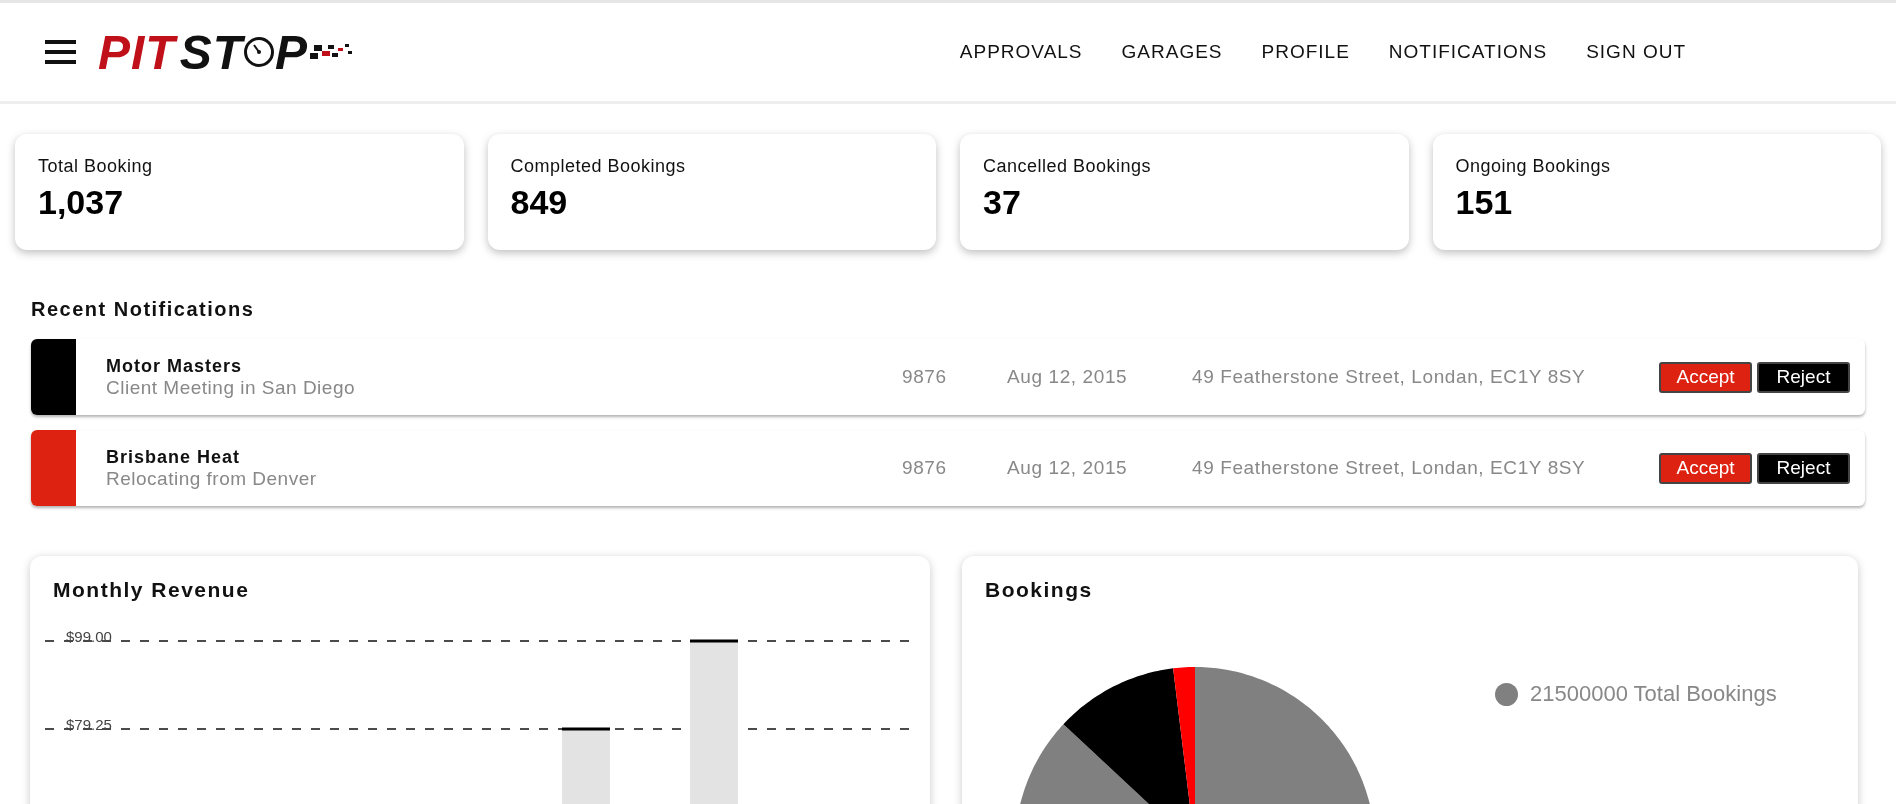  I want to click on stat-value: 849, so click(539, 202).